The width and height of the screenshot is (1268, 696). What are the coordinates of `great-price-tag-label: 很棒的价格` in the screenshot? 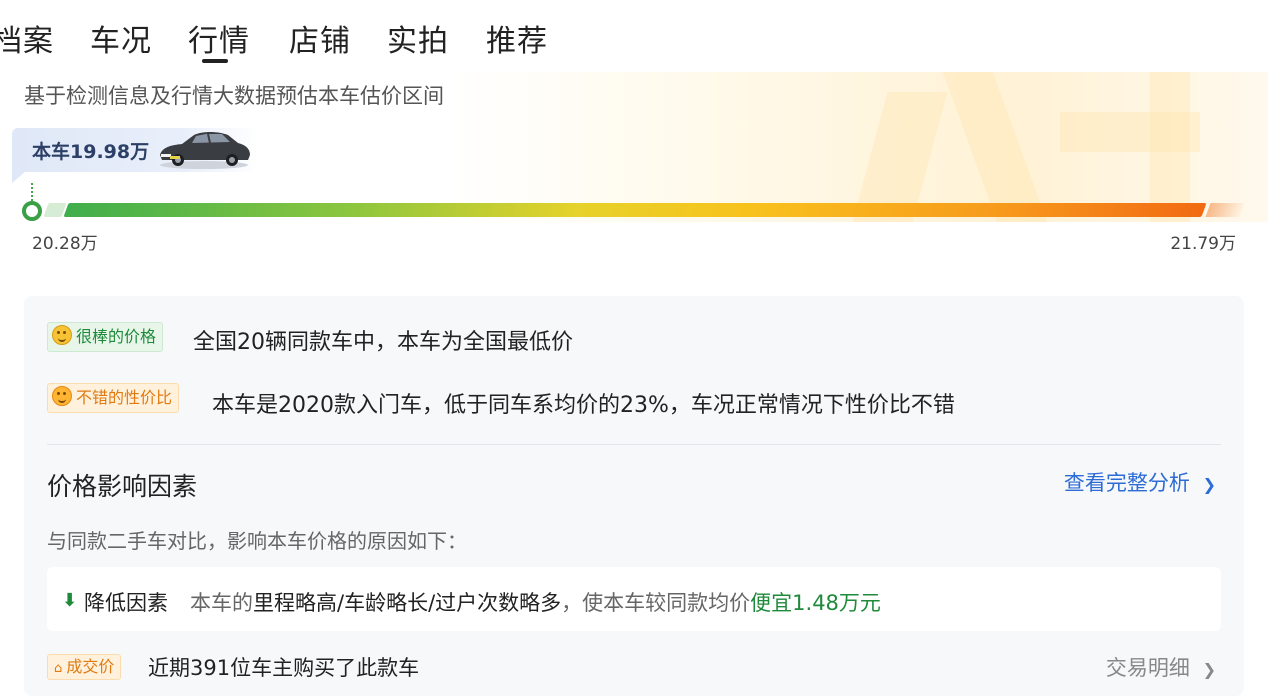 It's located at (116, 336).